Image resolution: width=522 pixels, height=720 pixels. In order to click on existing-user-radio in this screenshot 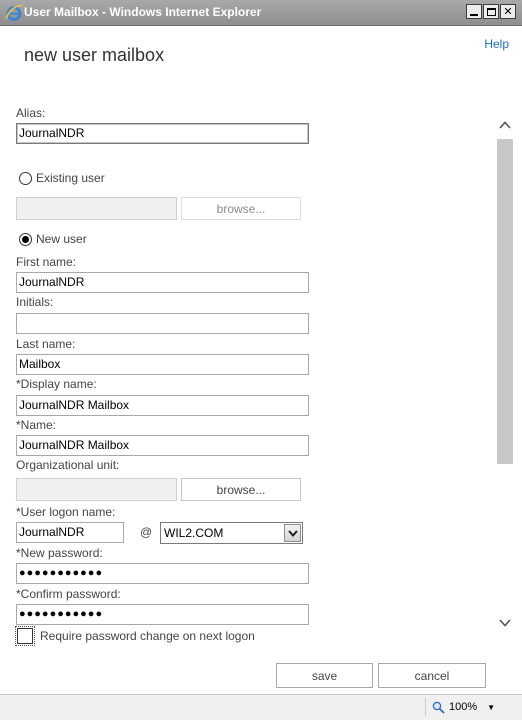, I will do `click(25, 178)`.